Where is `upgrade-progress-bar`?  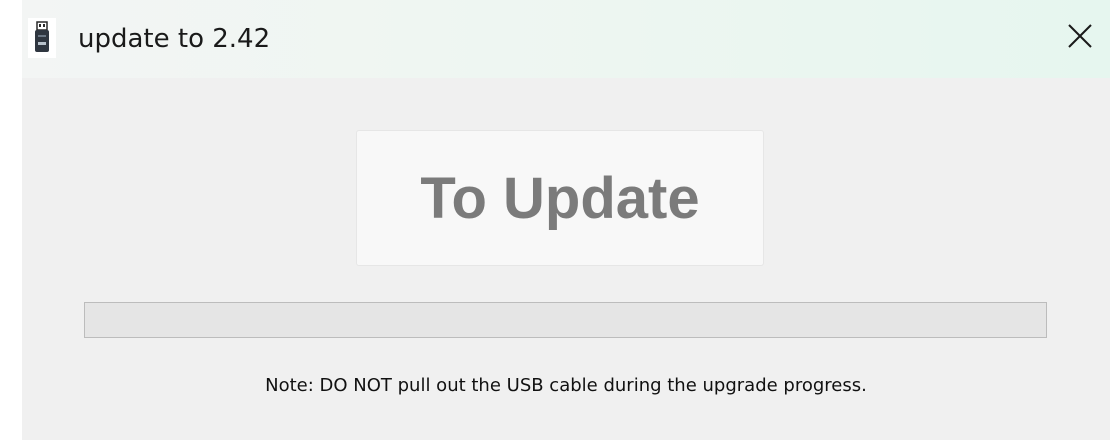 upgrade-progress-bar is located at coordinates (565, 320).